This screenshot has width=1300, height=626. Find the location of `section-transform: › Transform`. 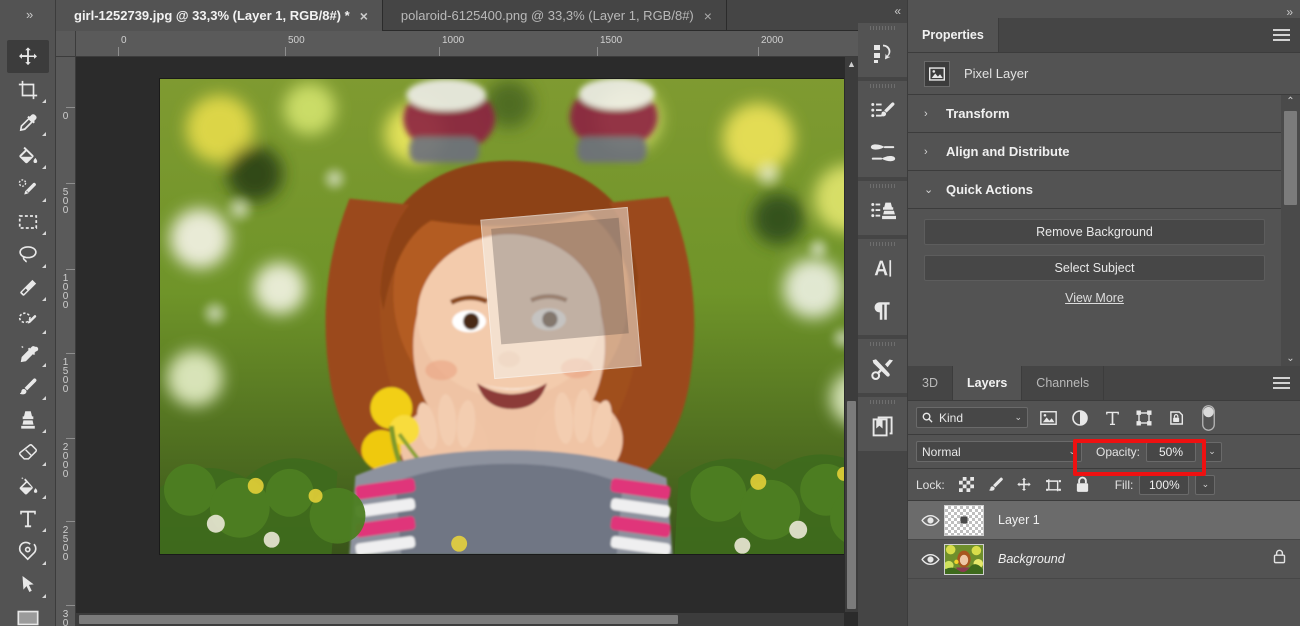

section-transform: › Transform is located at coordinates (1094, 114).